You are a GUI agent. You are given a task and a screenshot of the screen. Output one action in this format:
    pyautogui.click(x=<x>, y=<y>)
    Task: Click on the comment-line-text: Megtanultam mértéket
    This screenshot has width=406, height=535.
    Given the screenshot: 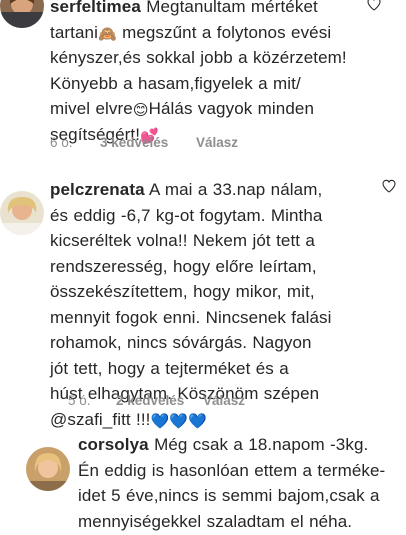 What is the action you would take?
    pyautogui.click(x=232, y=8)
    